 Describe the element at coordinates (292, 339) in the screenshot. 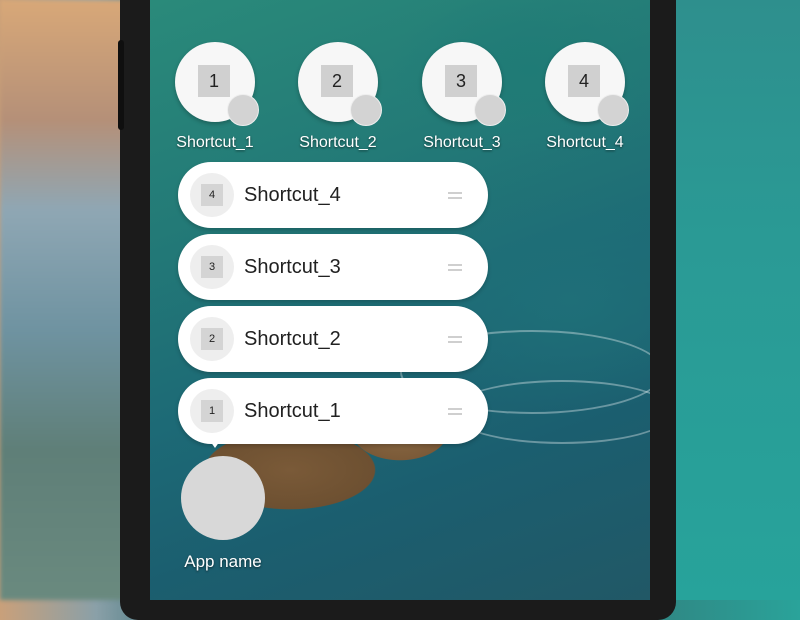

I see `menu-item-label: Shortcut_2` at that location.